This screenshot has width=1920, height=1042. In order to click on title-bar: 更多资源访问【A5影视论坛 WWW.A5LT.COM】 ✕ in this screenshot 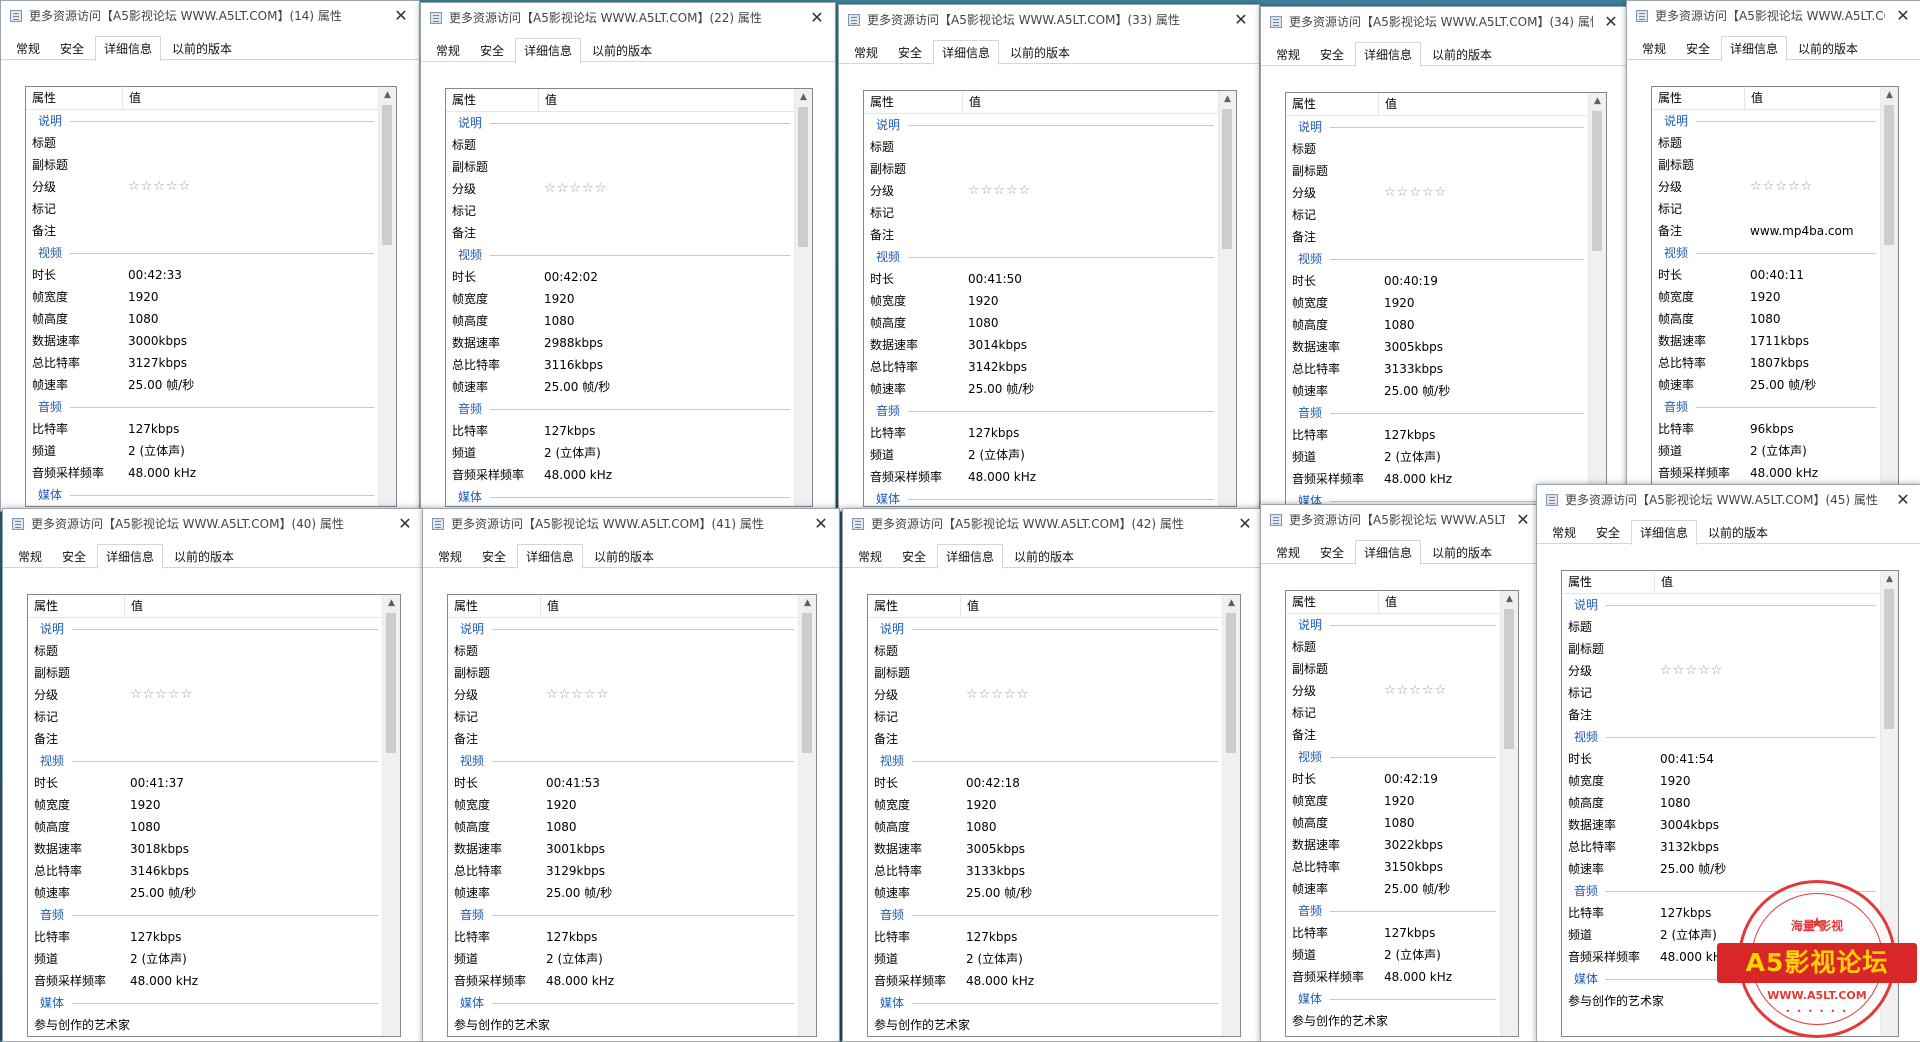, I will do `click(1773, 16)`.